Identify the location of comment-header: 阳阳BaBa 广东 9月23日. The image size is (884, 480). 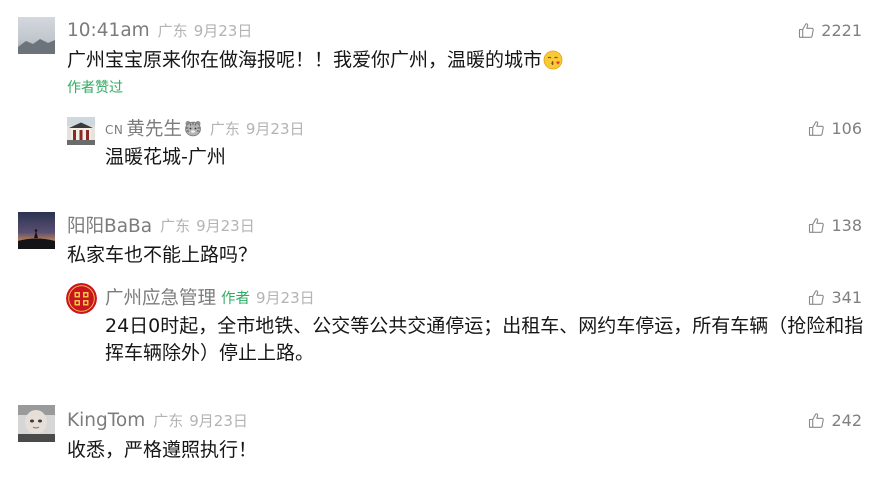
(161, 225).